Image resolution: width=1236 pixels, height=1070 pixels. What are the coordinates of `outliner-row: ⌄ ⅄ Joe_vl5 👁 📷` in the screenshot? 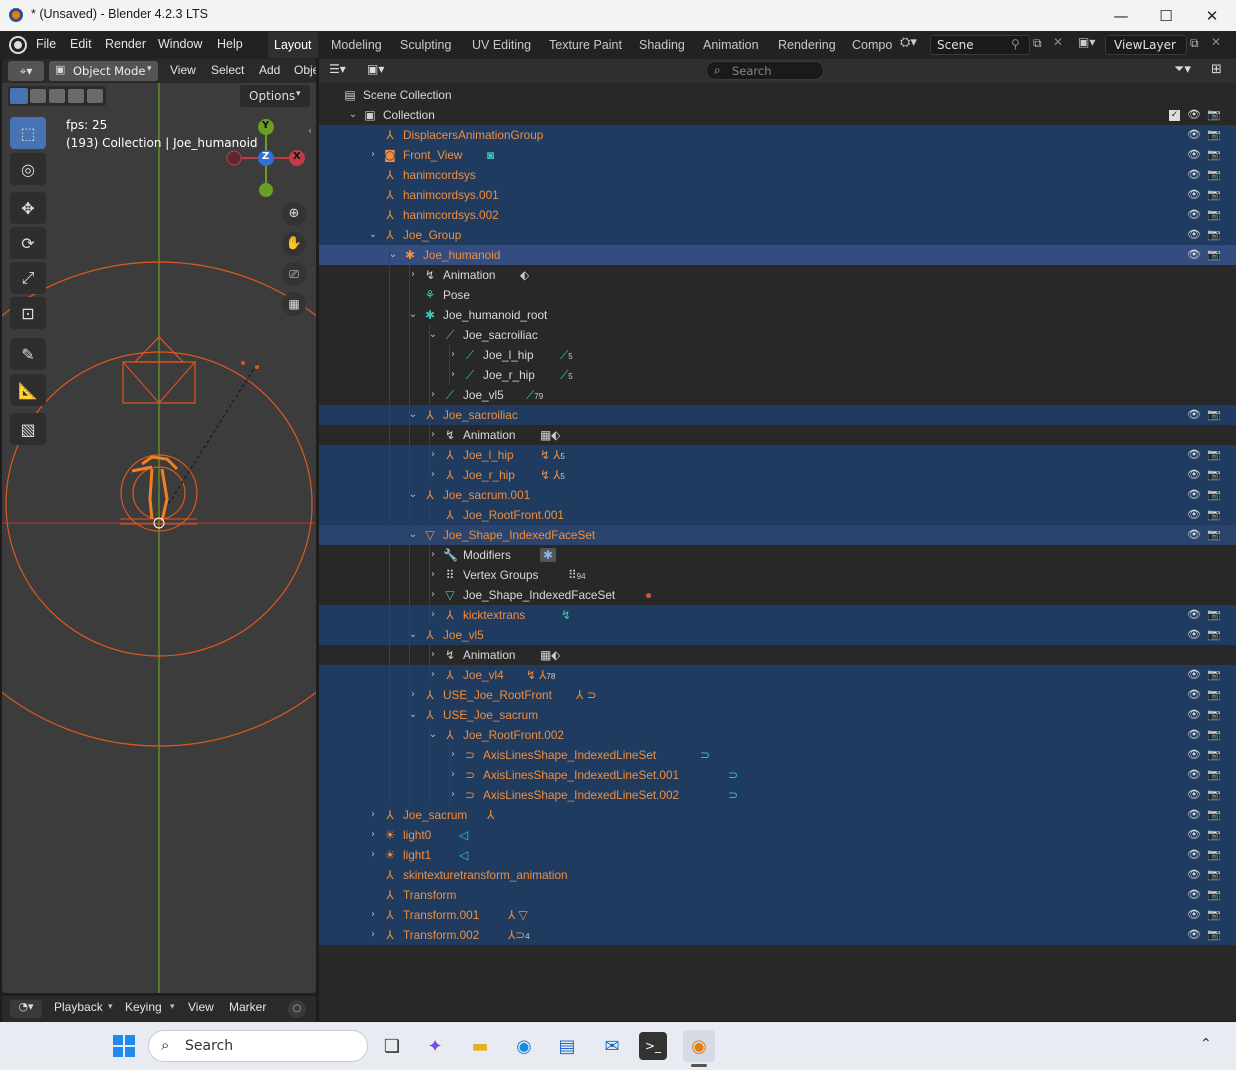 It's located at (777, 635).